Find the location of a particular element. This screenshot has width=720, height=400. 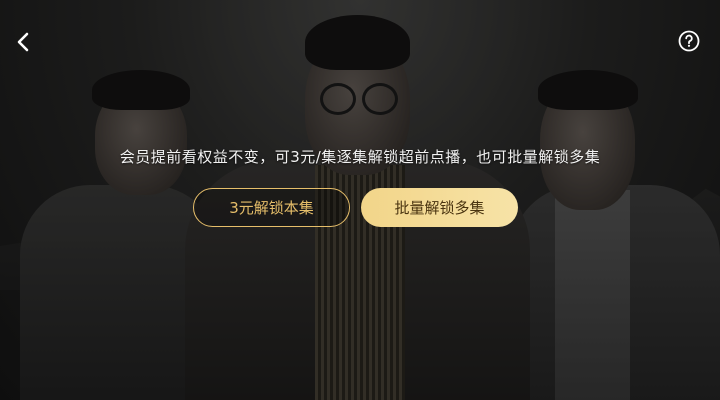

back-button is located at coordinates (23, 42).